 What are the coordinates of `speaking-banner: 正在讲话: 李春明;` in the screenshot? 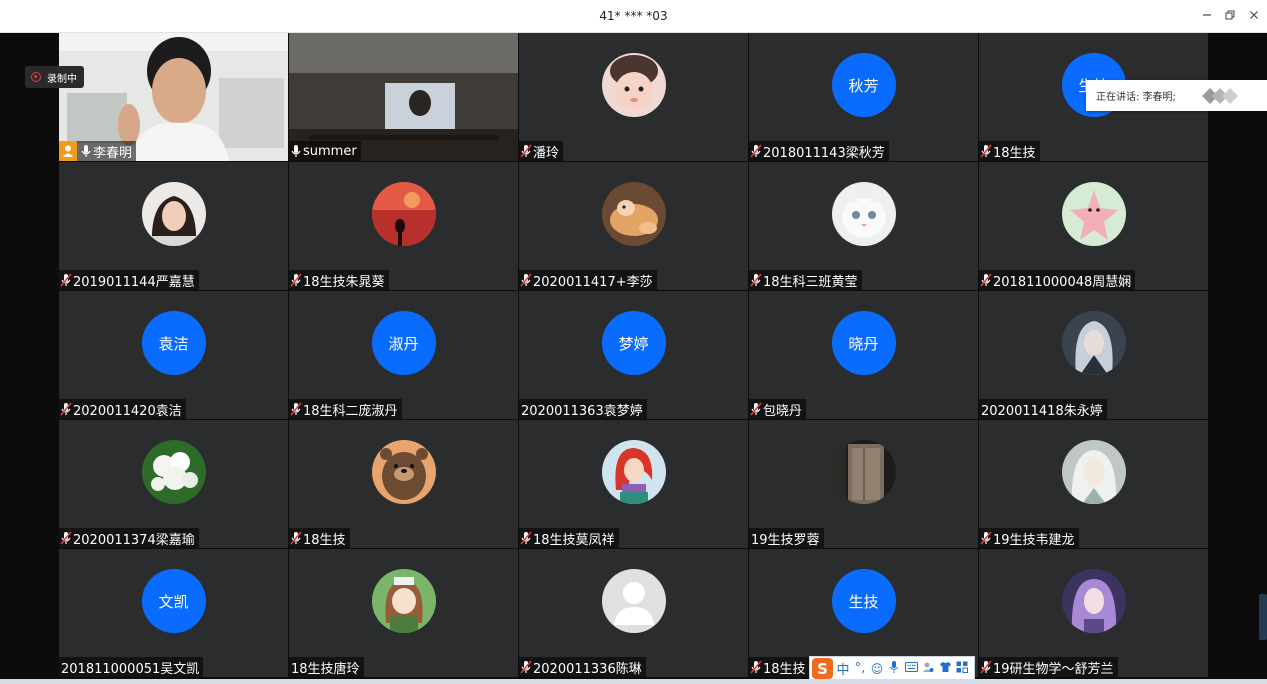 It's located at (1176, 95).